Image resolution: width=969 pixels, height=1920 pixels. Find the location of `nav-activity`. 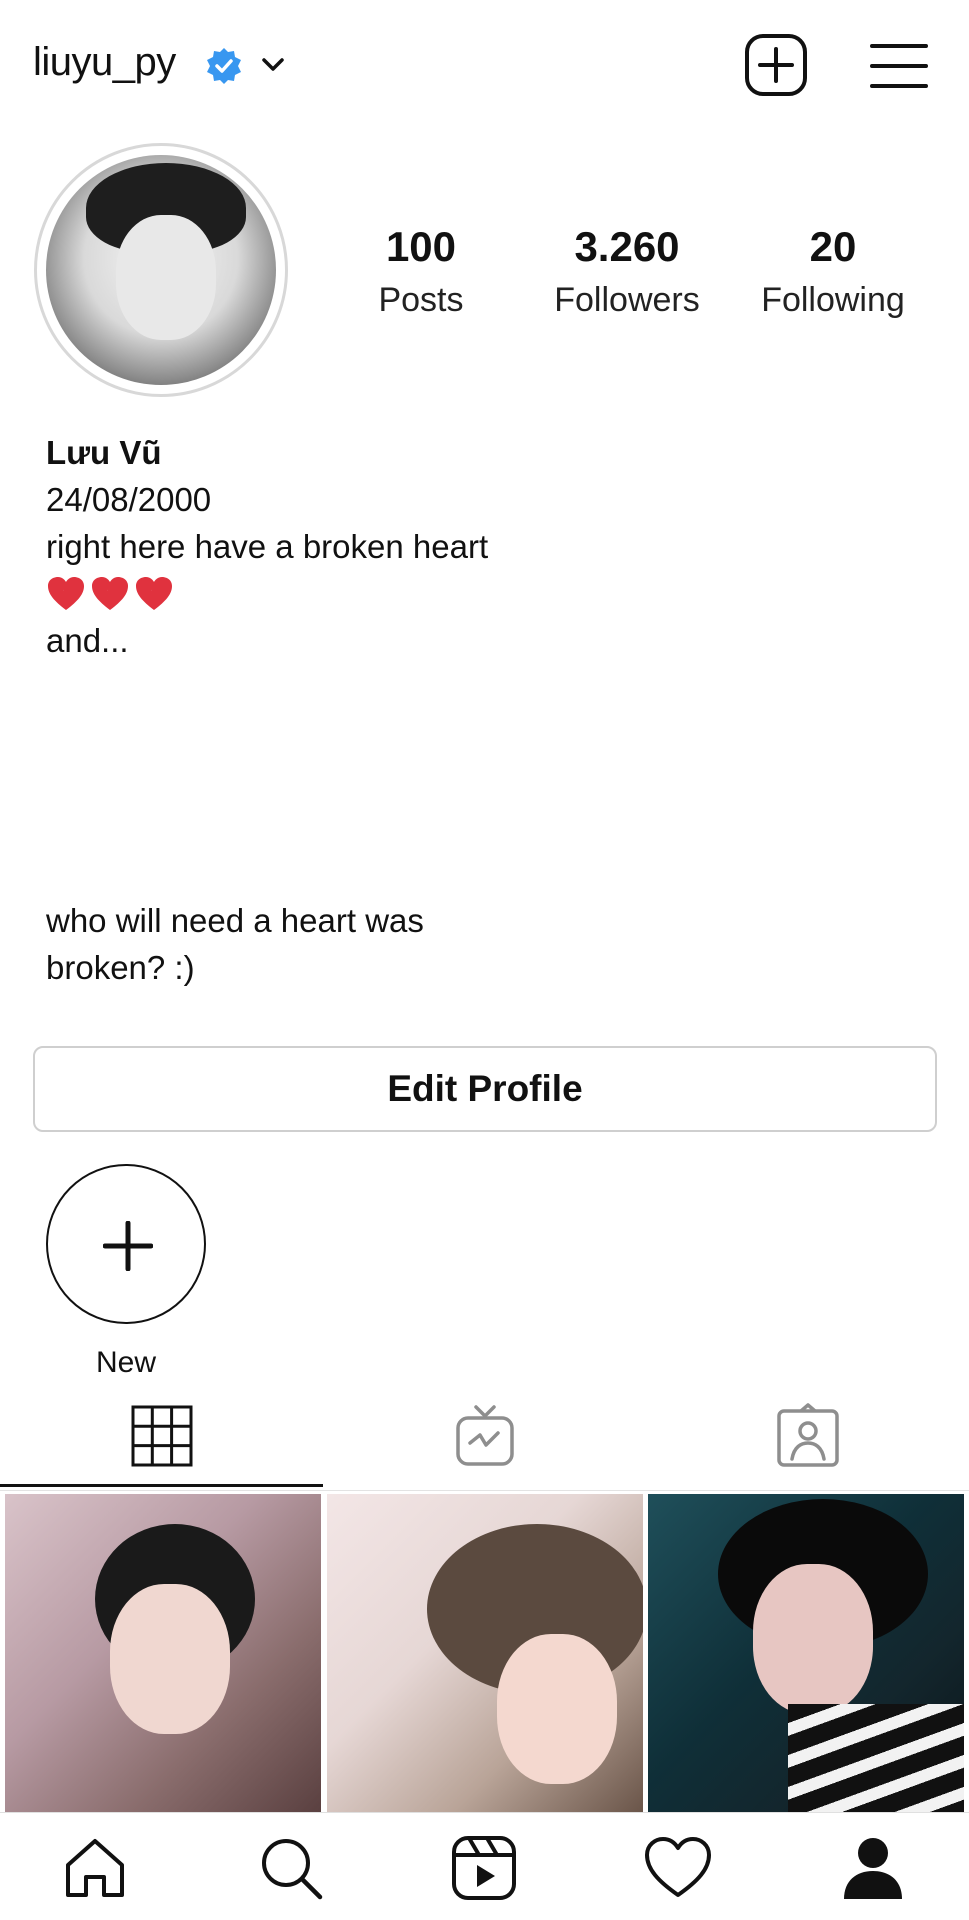

nav-activity is located at coordinates (678, 1868).